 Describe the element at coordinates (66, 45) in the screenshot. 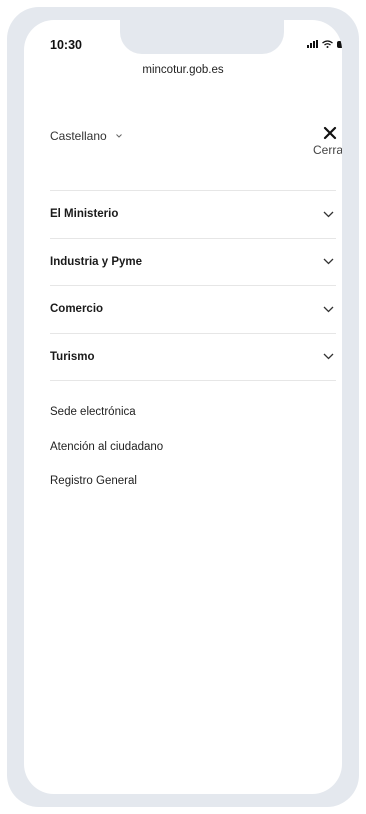

I see `status-time: 10:30` at that location.